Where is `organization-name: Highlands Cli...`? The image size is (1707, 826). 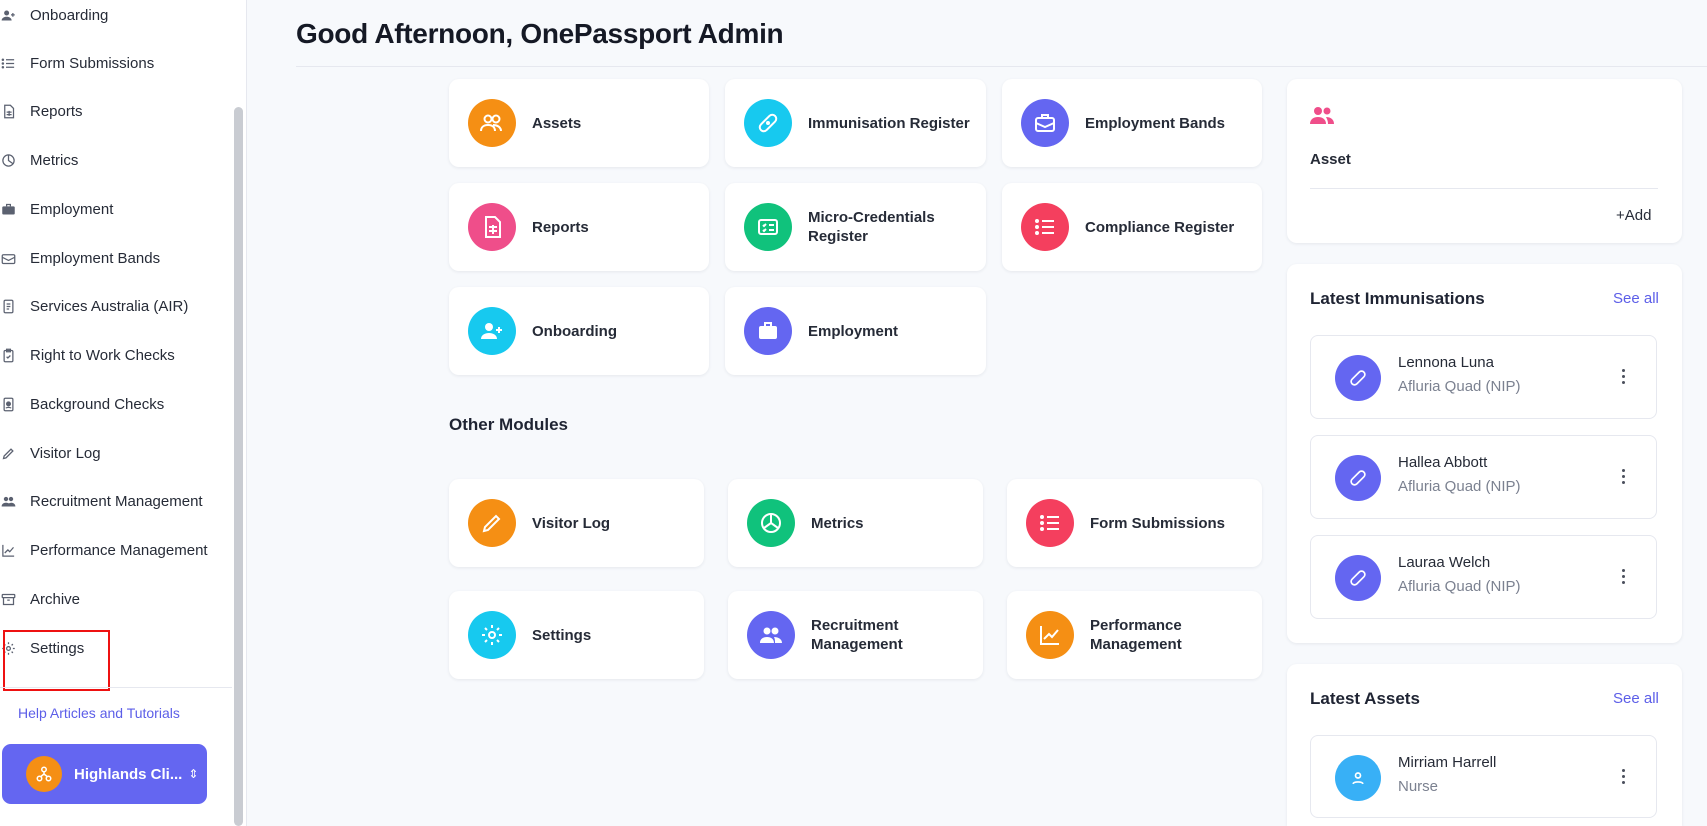 organization-name: Highlands Cli... is located at coordinates (128, 774).